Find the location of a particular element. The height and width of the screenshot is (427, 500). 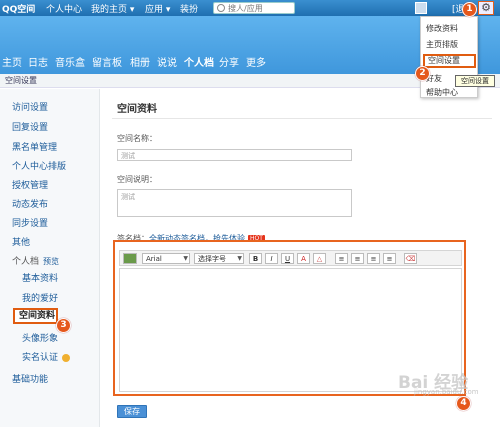

sidebar-item-dynamic: 动态发布 is located at coordinates (30, 203).